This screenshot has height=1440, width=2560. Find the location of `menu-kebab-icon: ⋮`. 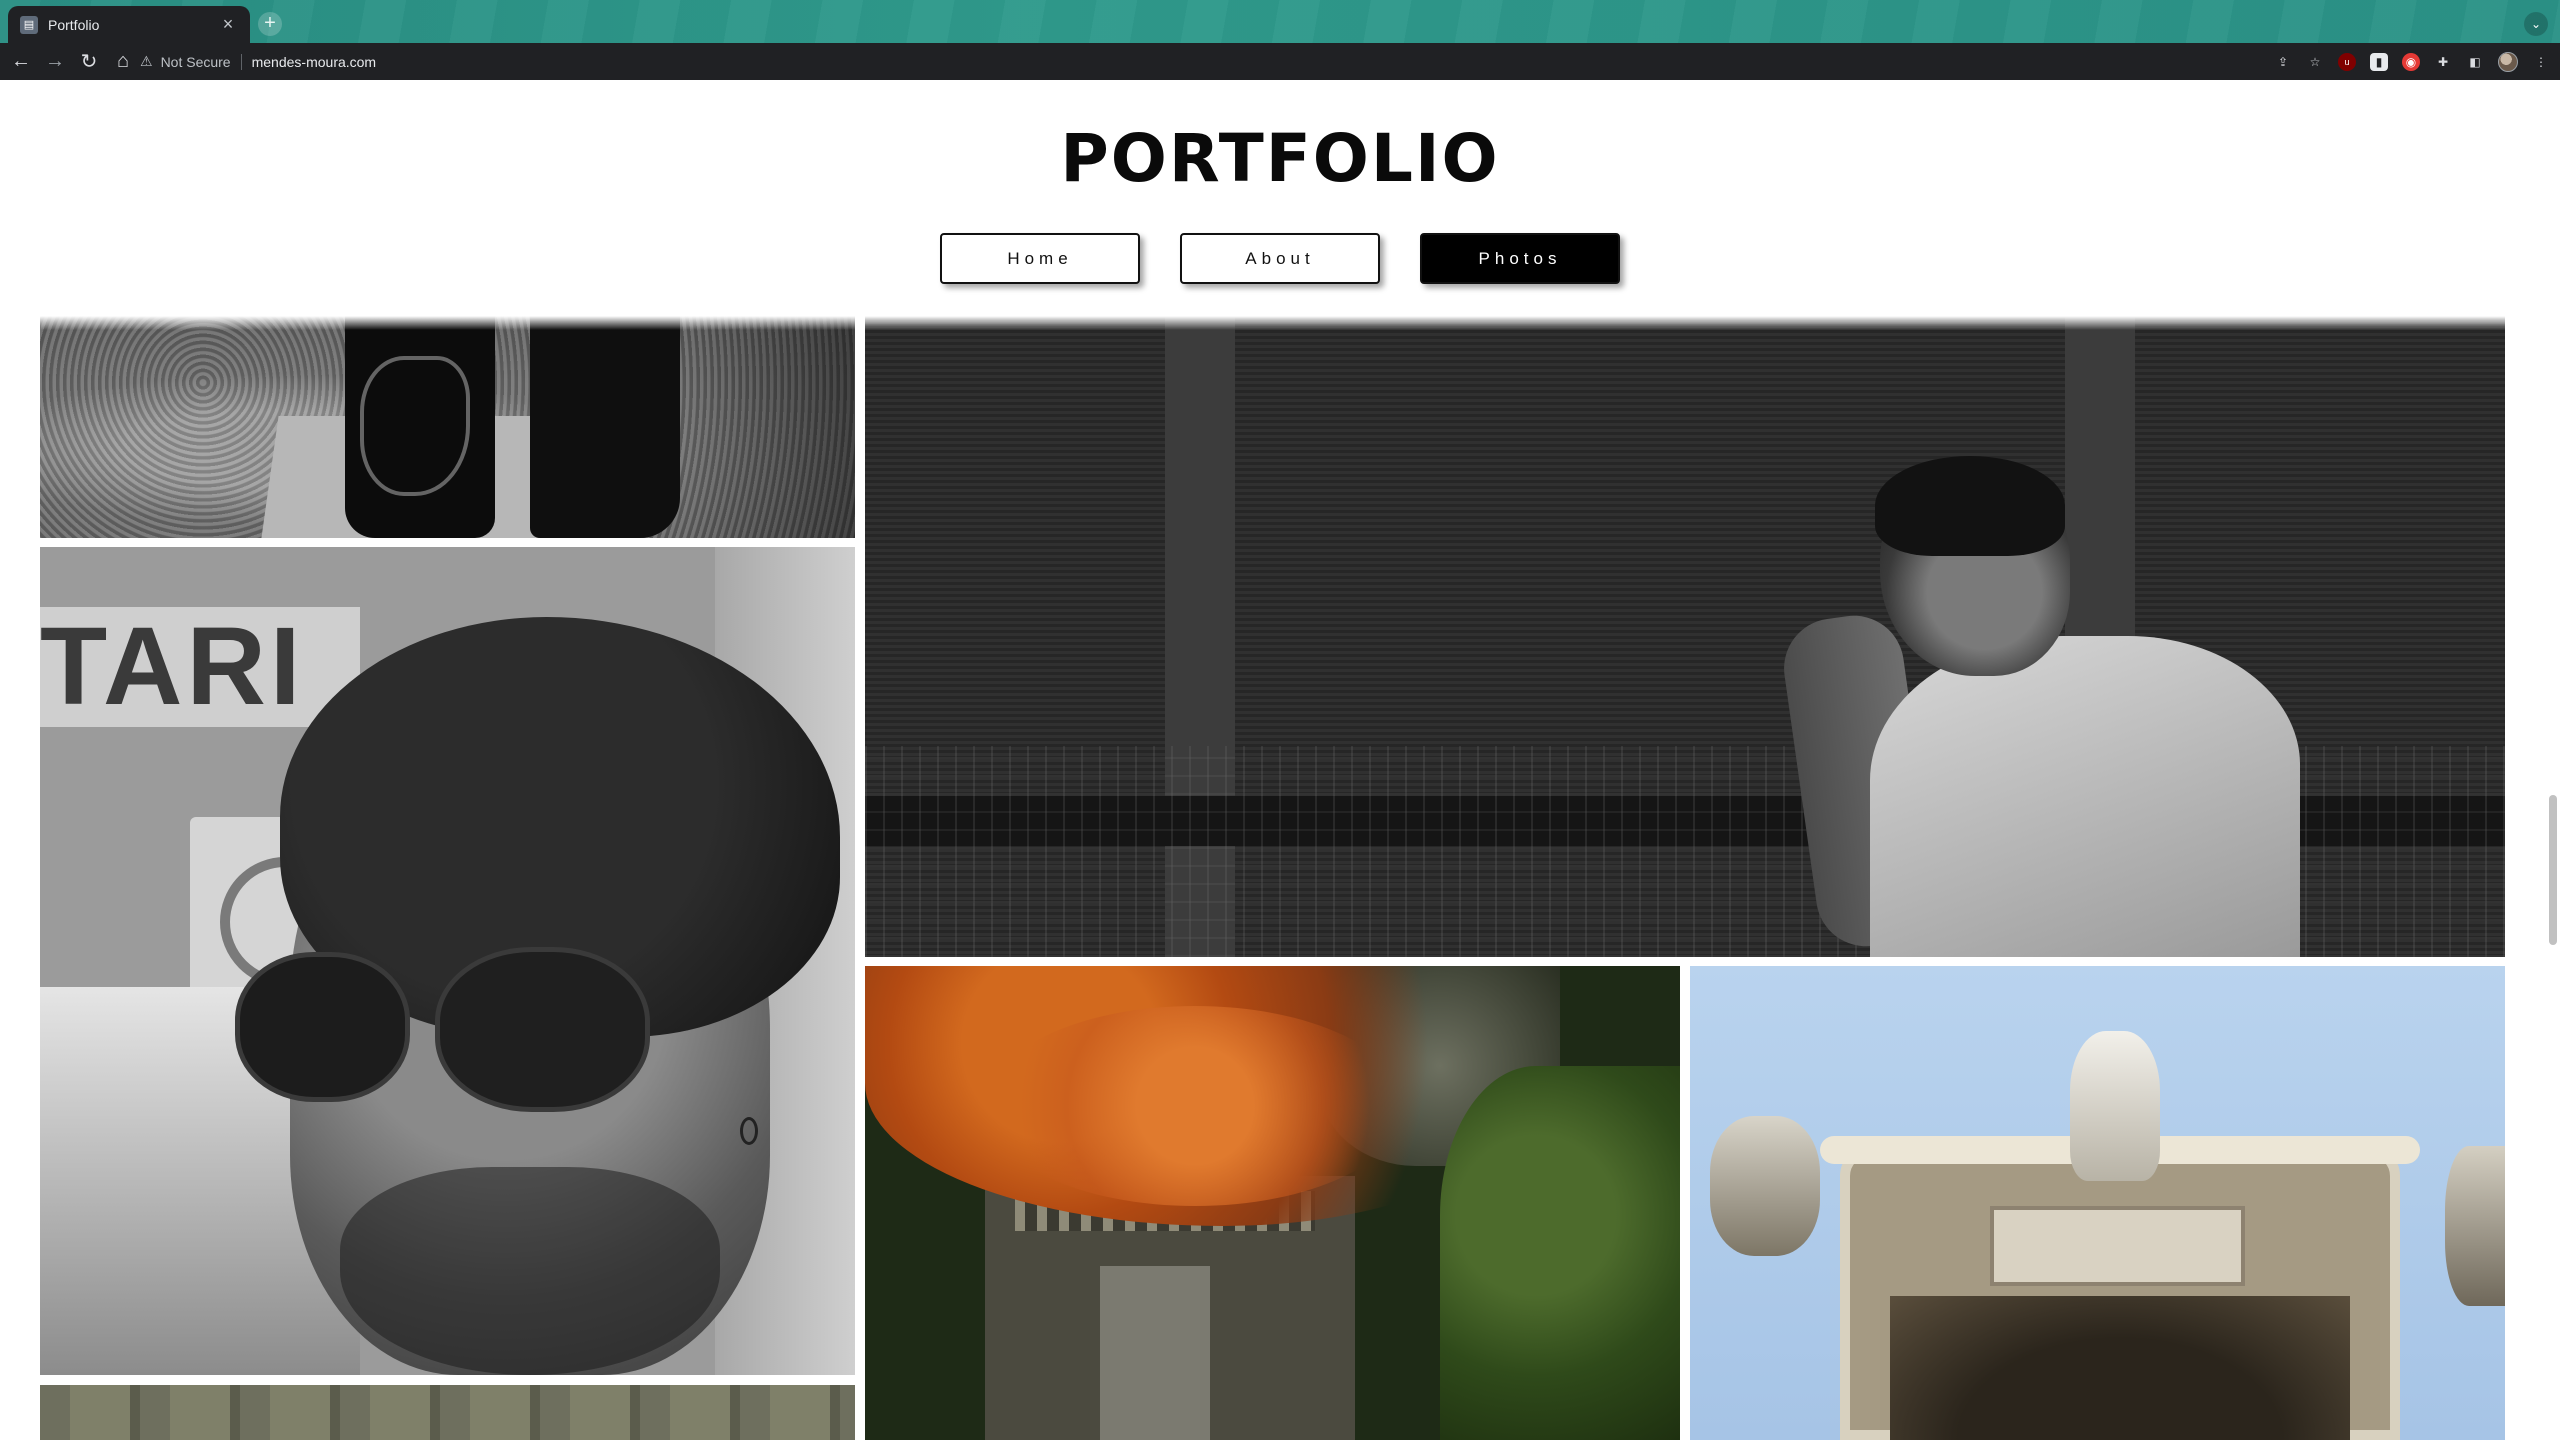

menu-kebab-icon: ⋮ is located at coordinates (2541, 62).